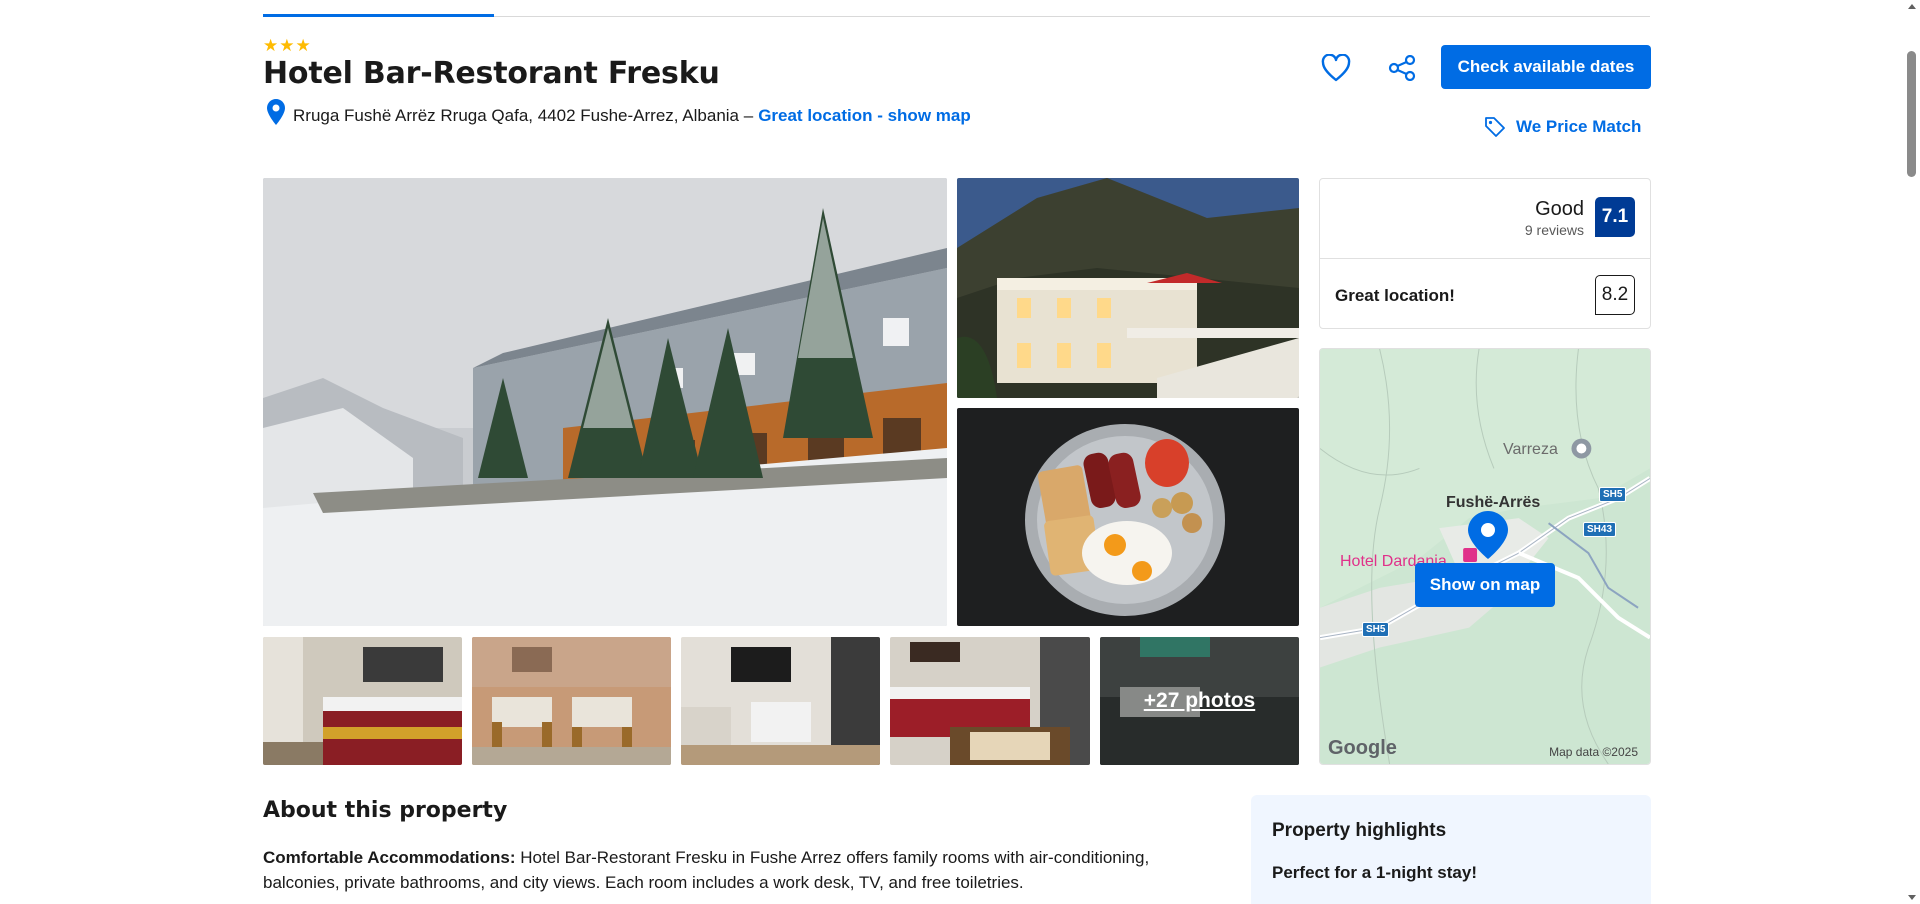  What do you see at coordinates (1402, 68) in the screenshot?
I see `share-icon` at bounding box center [1402, 68].